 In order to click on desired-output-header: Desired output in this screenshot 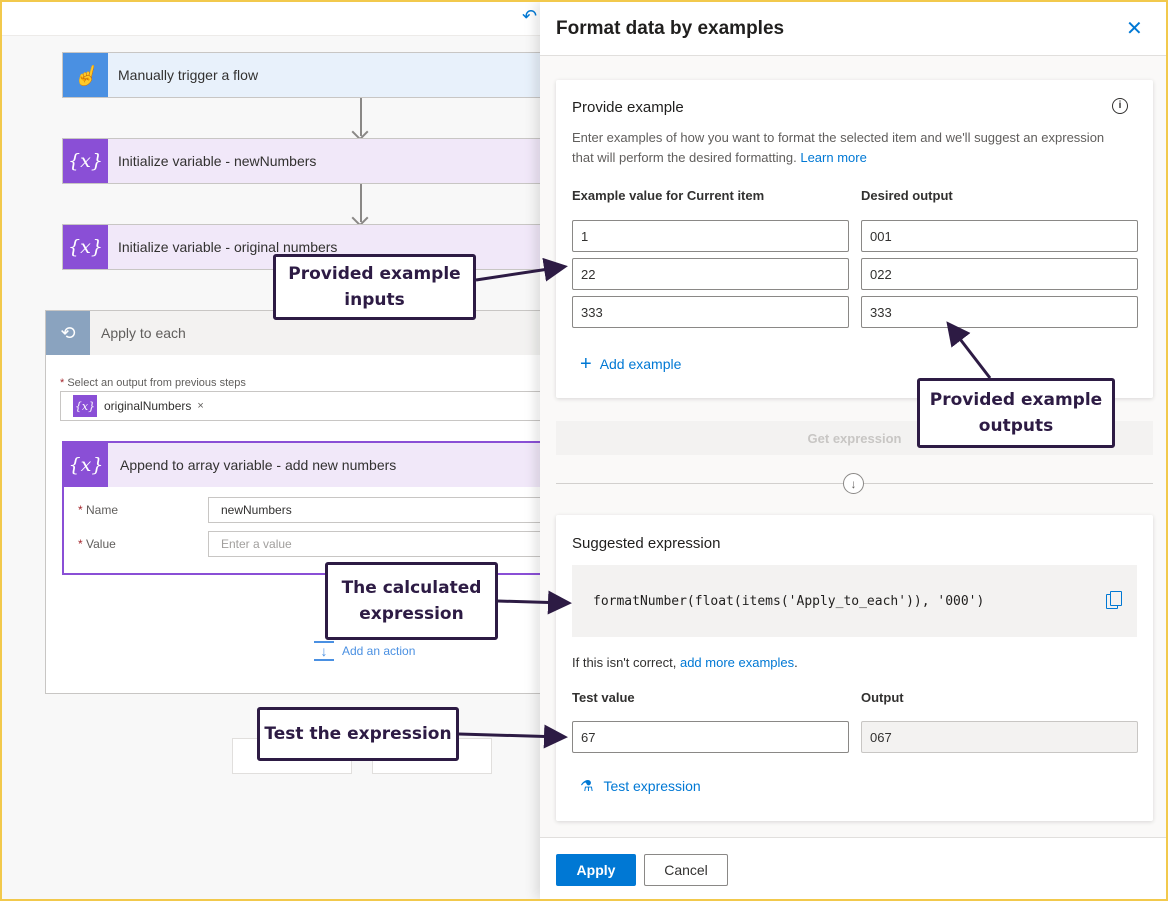, I will do `click(907, 195)`.